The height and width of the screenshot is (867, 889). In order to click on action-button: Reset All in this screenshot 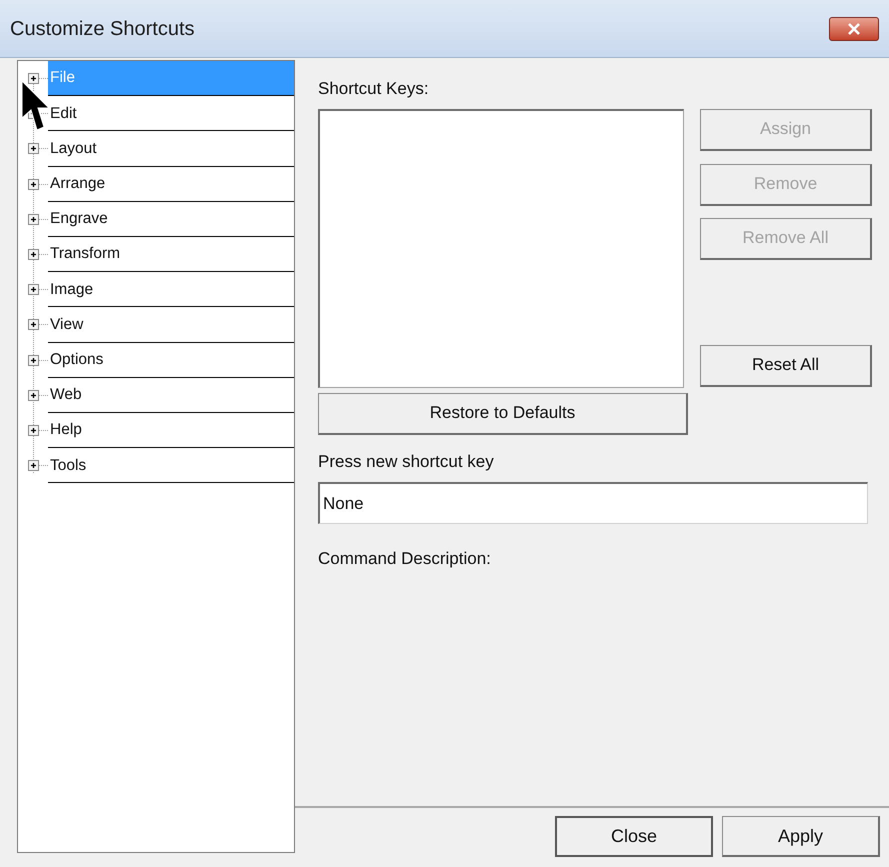, I will do `click(786, 365)`.